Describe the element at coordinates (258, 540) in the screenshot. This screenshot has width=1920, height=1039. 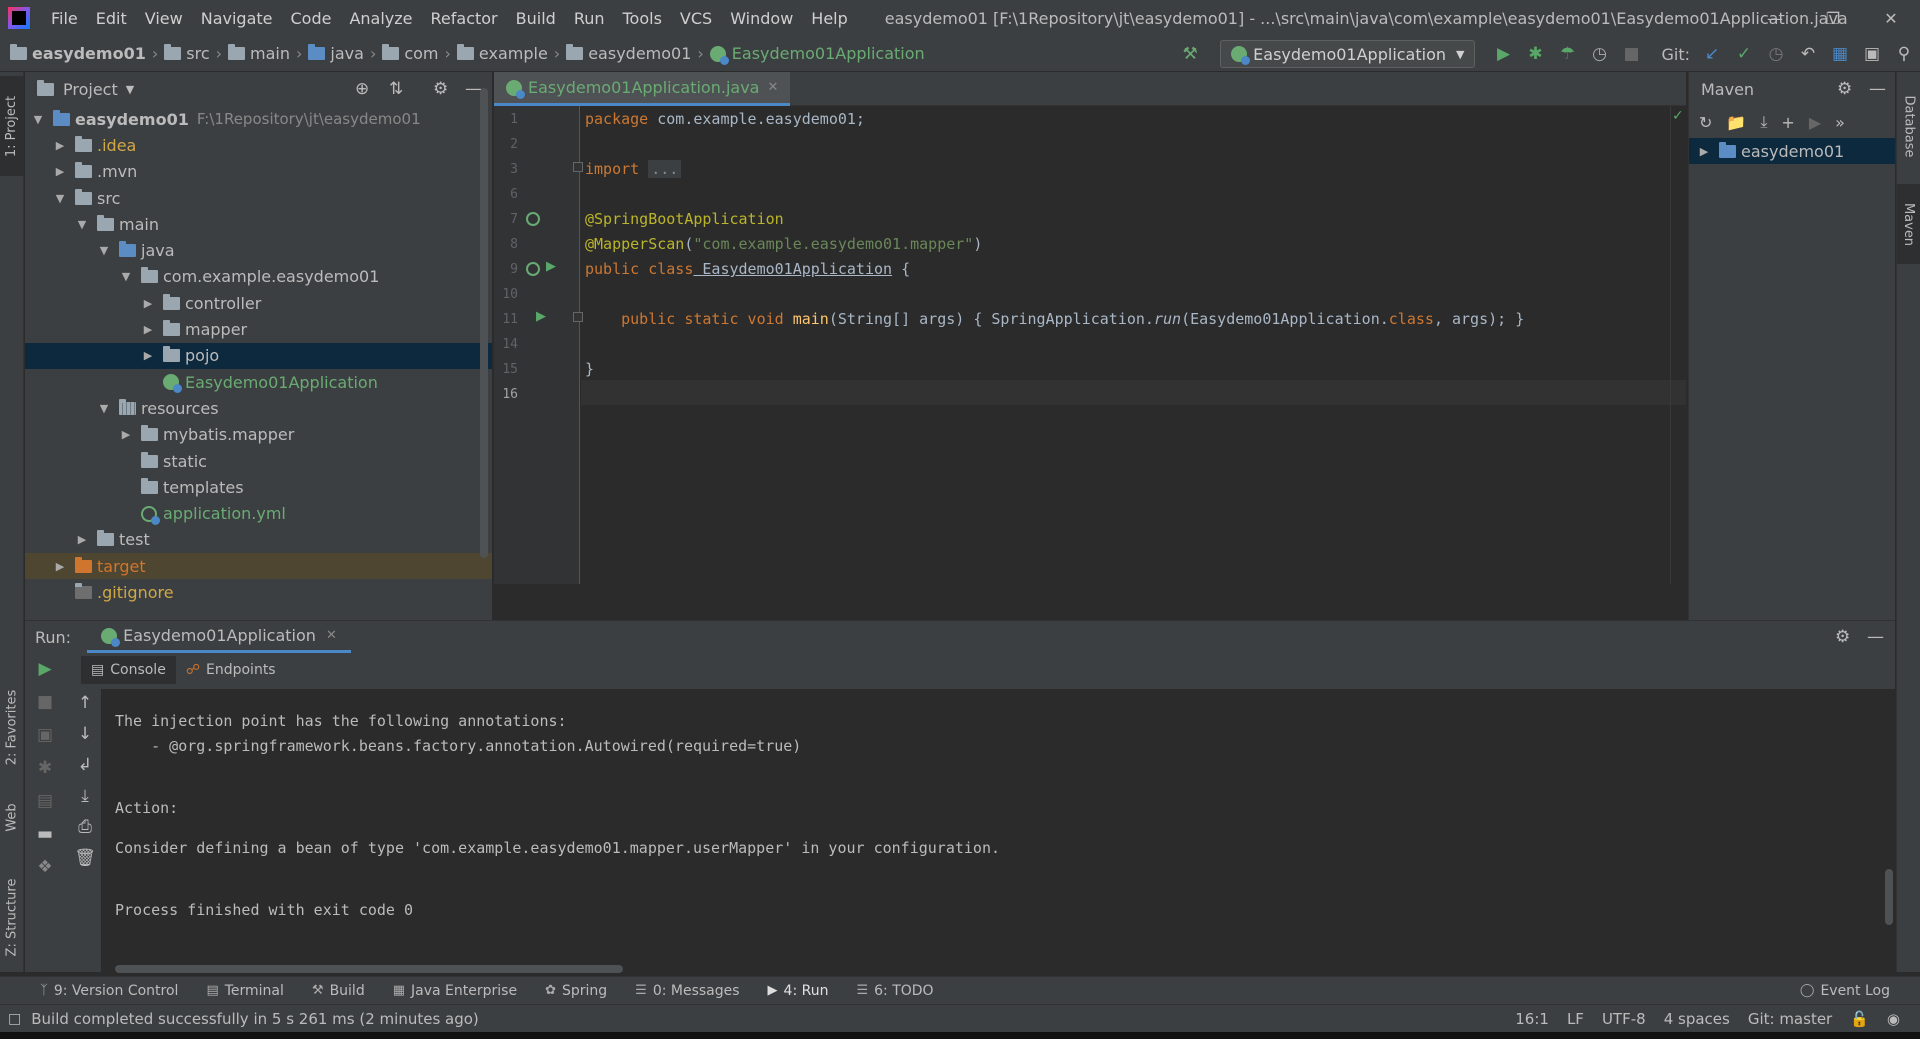
I see `tree-node: ▶ test` at that location.